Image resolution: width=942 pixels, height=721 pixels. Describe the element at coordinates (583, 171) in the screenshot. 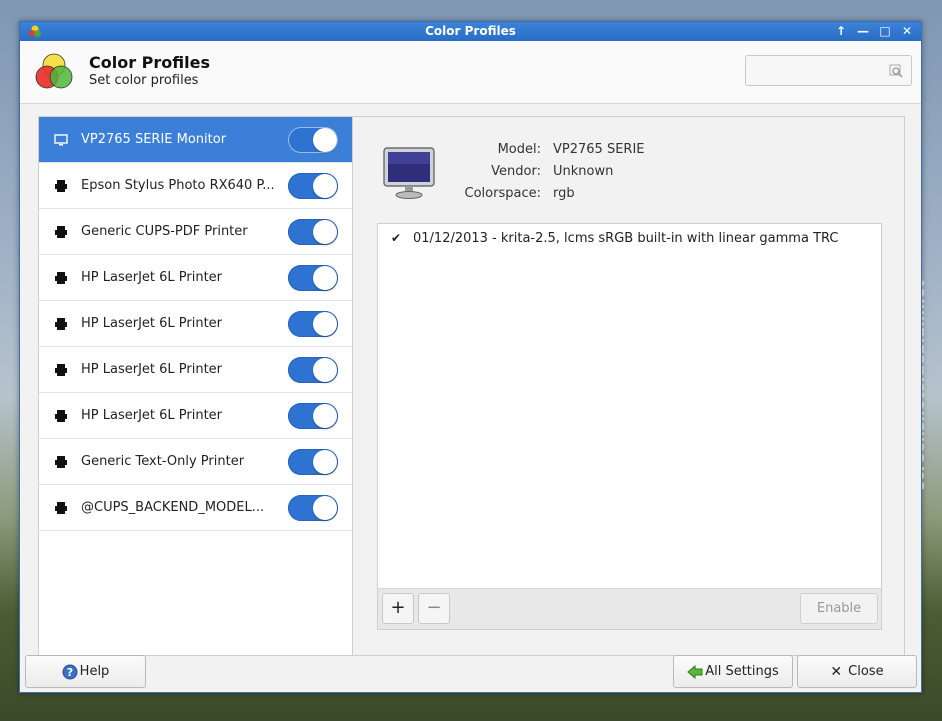

I see `vendor-value: Unknown` at that location.